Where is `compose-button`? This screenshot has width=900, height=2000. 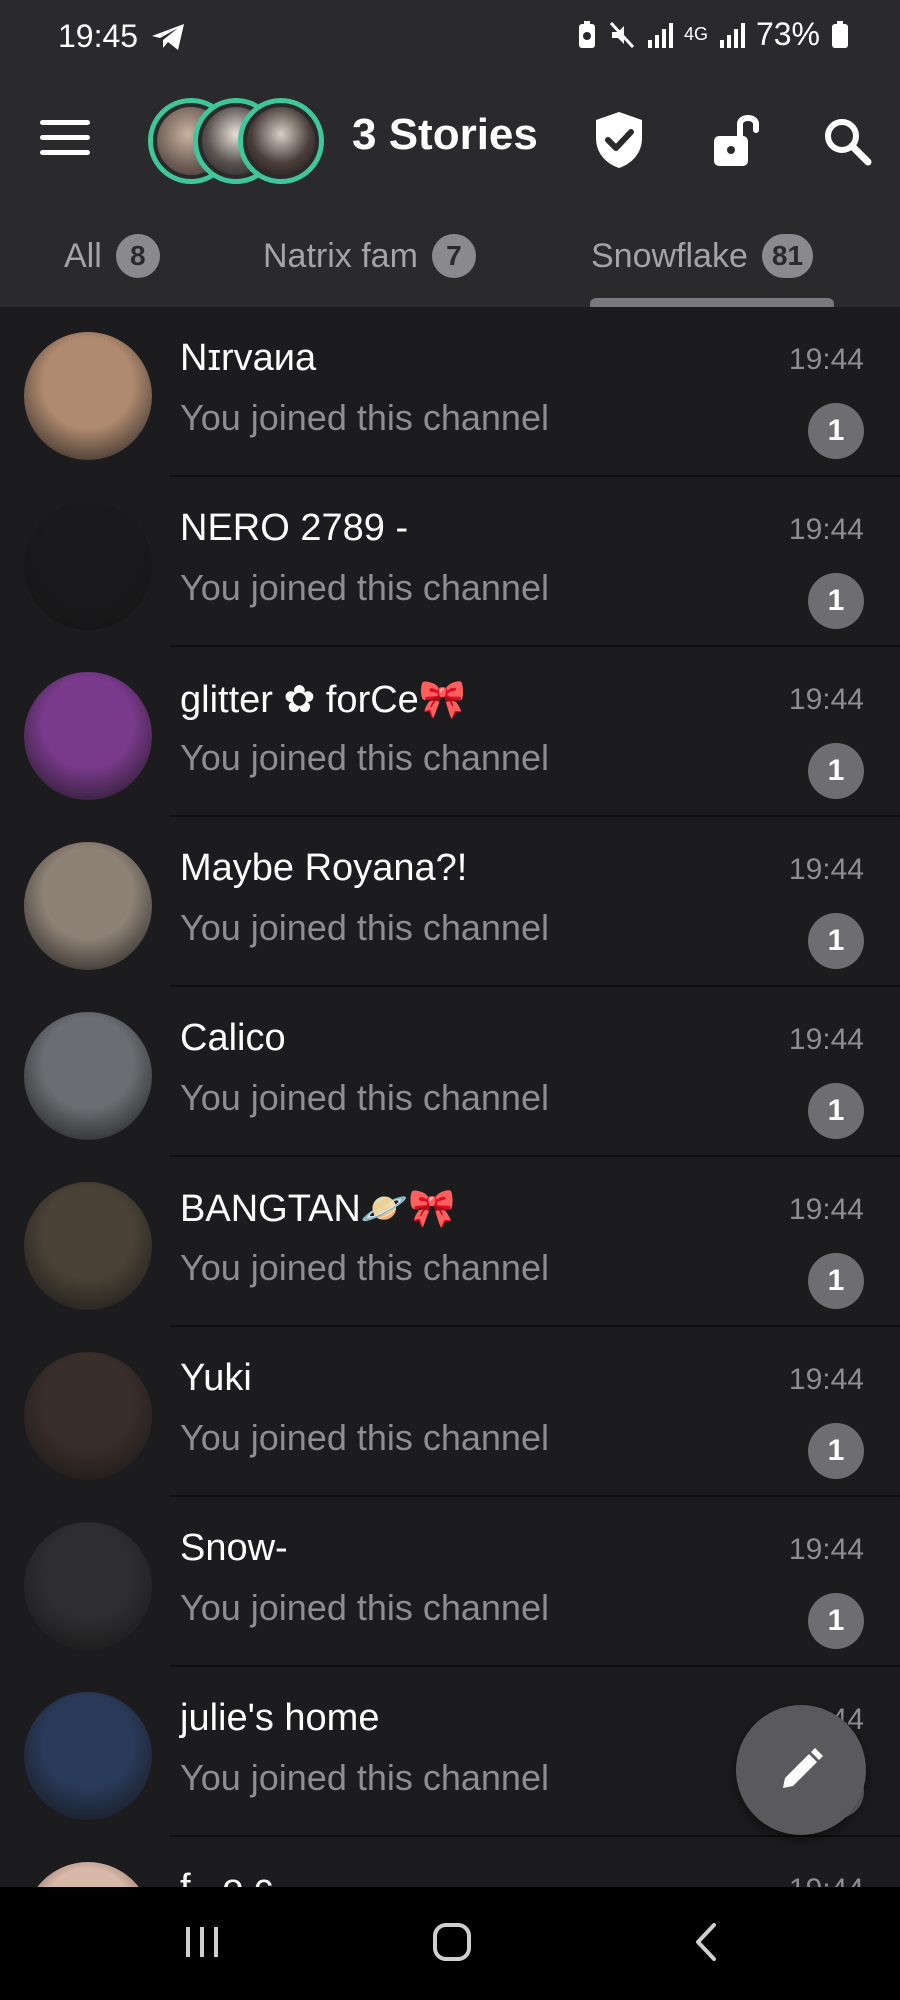
compose-button is located at coordinates (801, 1770).